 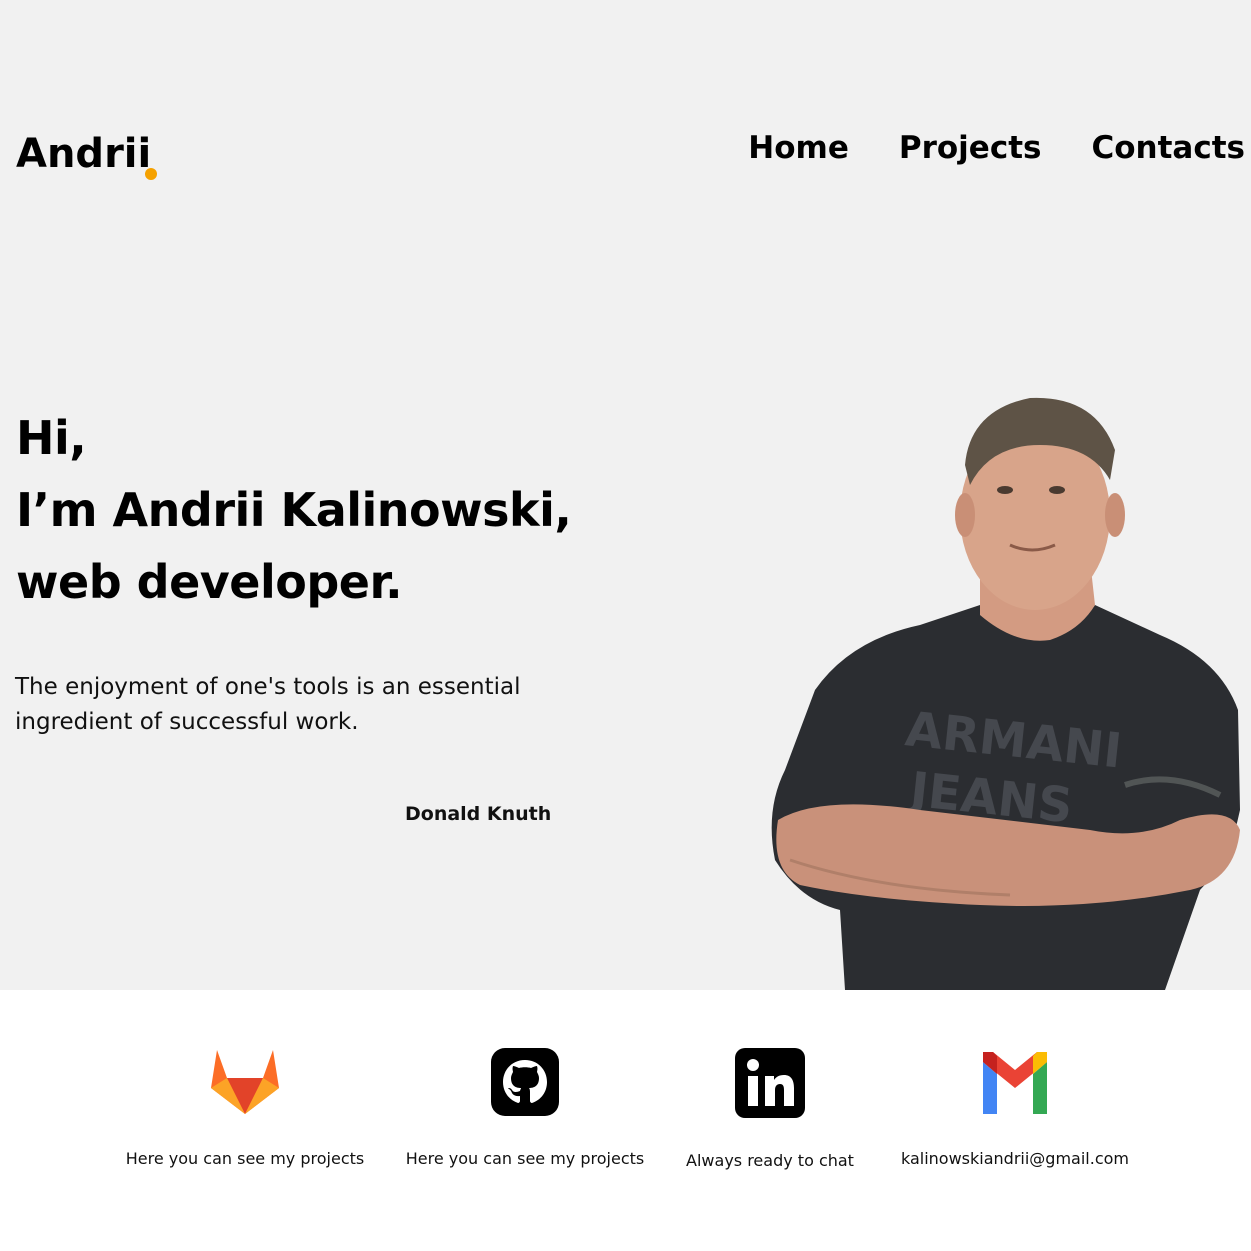 I want to click on gitlab-link: Here you can see my projects, so click(x=245, y=1109).